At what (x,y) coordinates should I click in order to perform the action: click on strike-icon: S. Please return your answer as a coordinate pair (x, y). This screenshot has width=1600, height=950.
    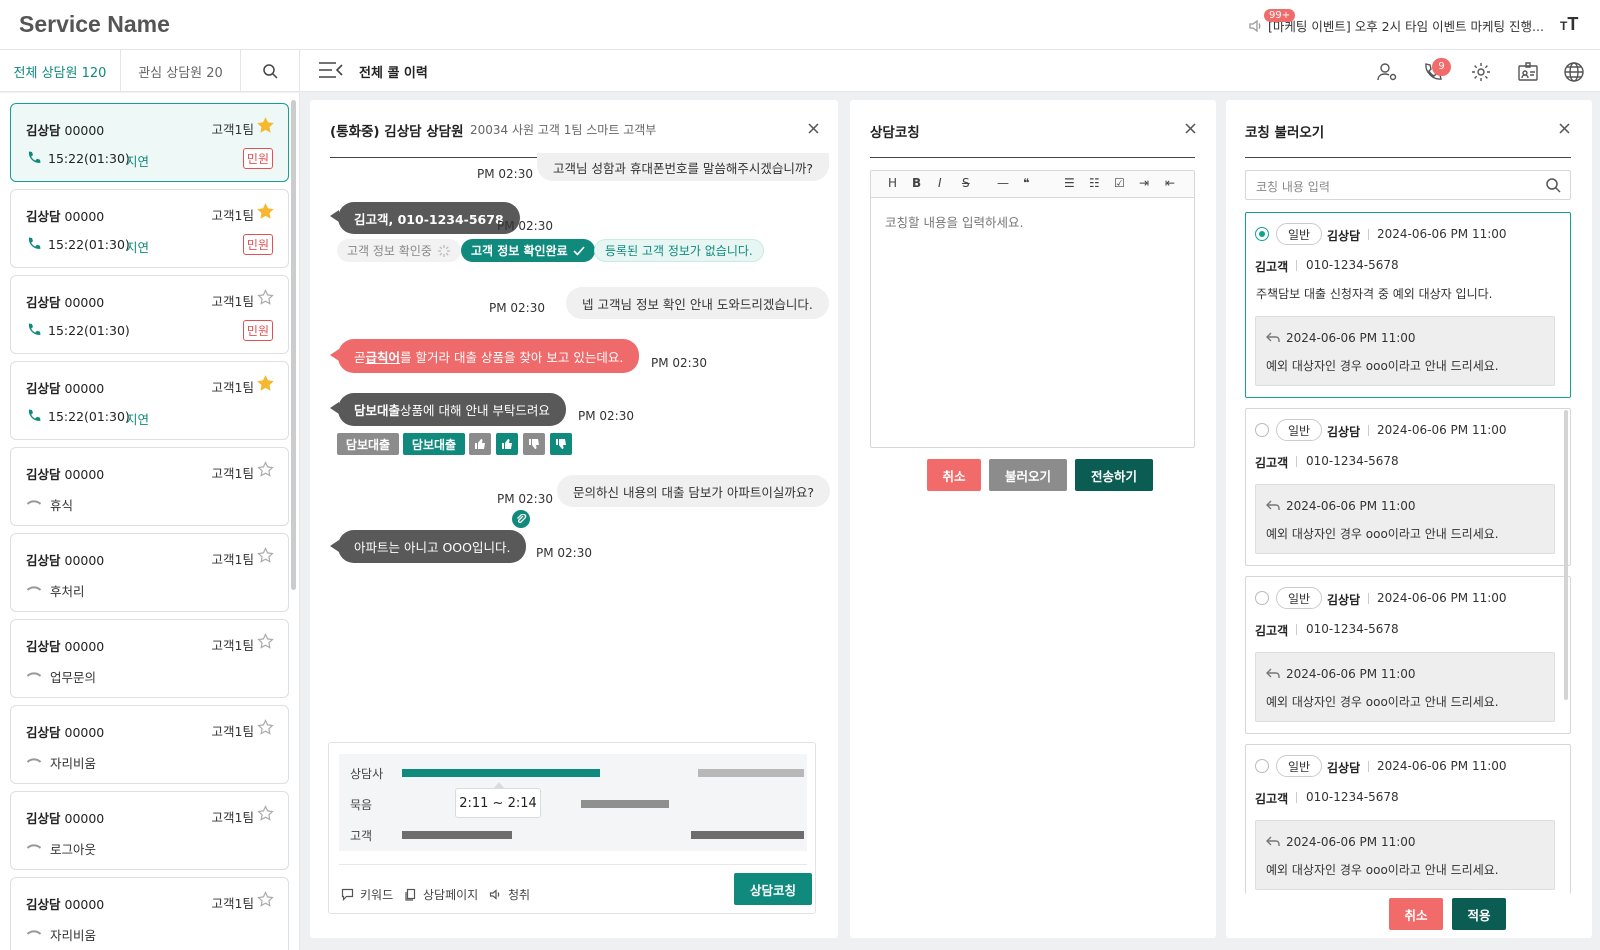
    Looking at the image, I should click on (966, 183).